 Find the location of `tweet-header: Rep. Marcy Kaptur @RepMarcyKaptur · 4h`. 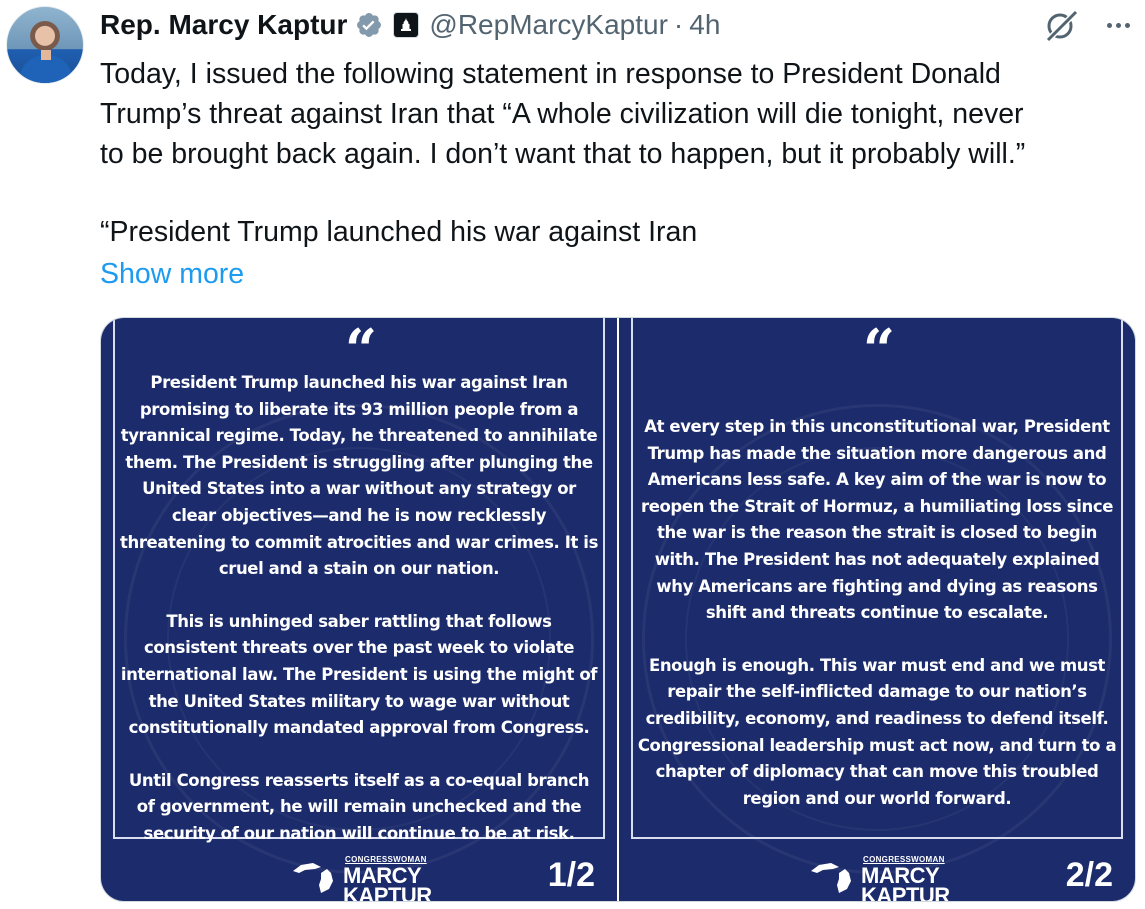

tweet-header: Rep. Marcy Kaptur @RepMarcyKaptur · 4h is located at coordinates (410, 25).